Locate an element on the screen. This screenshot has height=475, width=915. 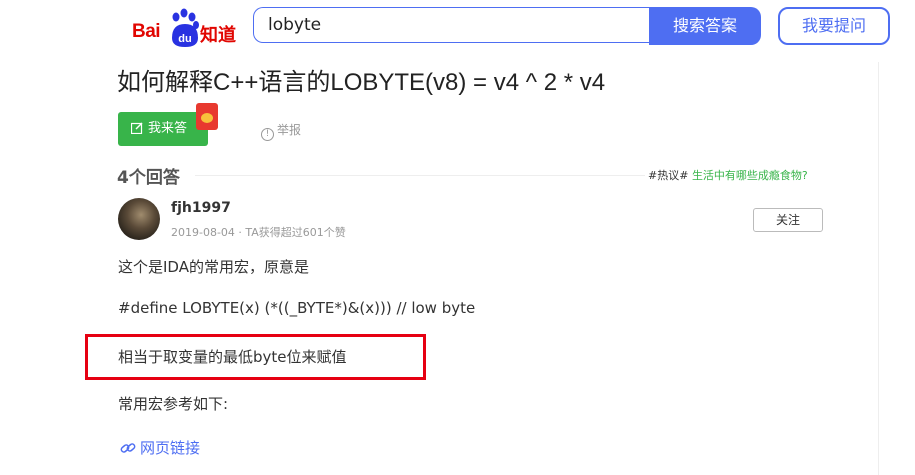
link-icon is located at coordinates (128, 448).